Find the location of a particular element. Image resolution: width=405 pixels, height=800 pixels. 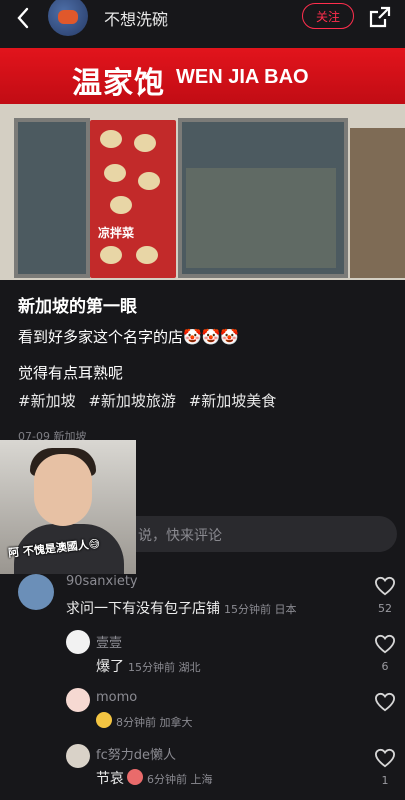

comment-time: 8分钟前 加拿大 is located at coordinates (154, 722).